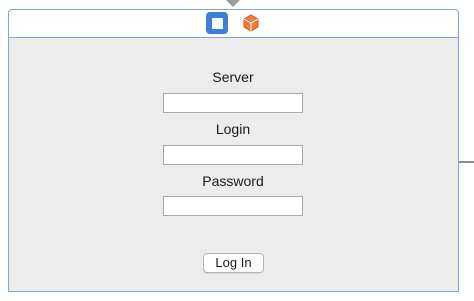 The image size is (474, 301). What do you see at coordinates (233, 206) in the screenshot?
I see `password-field` at bounding box center [233, 206].